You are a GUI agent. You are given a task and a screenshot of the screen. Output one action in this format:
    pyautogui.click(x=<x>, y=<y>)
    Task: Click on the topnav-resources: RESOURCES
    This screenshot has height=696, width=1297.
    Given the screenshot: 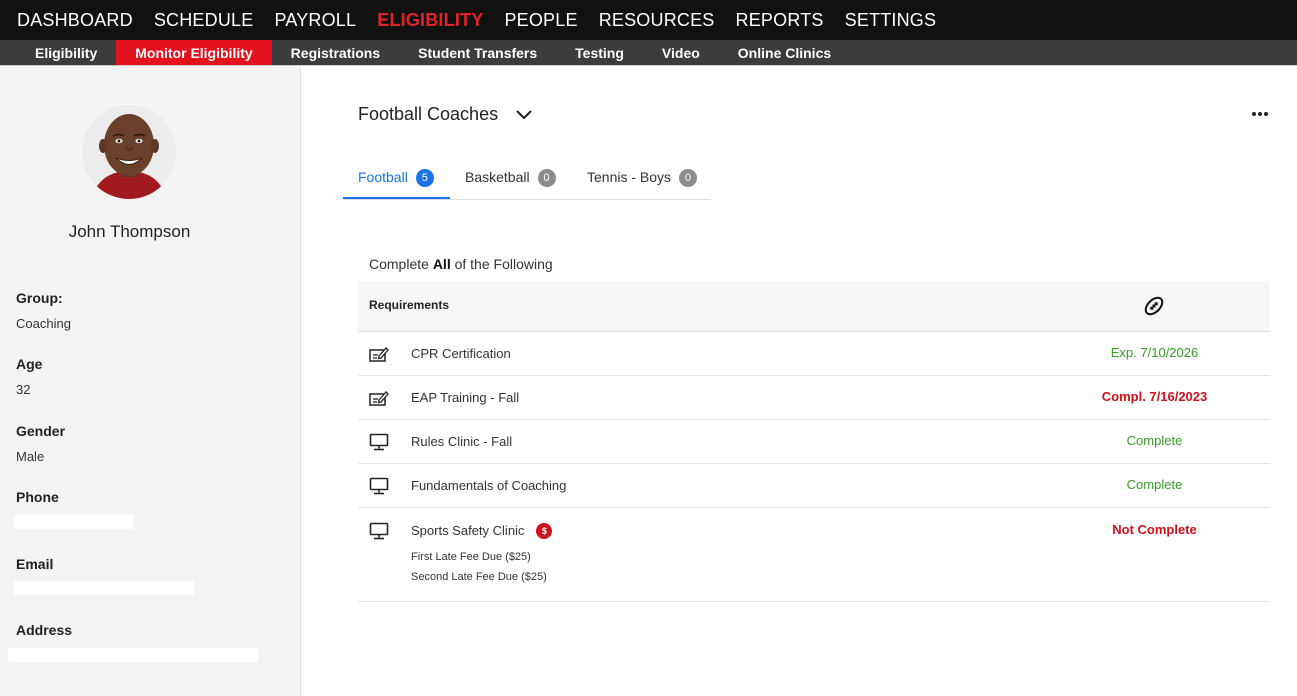 What is the action you would take?
    pyautogui.click(x=657, y=20)
    